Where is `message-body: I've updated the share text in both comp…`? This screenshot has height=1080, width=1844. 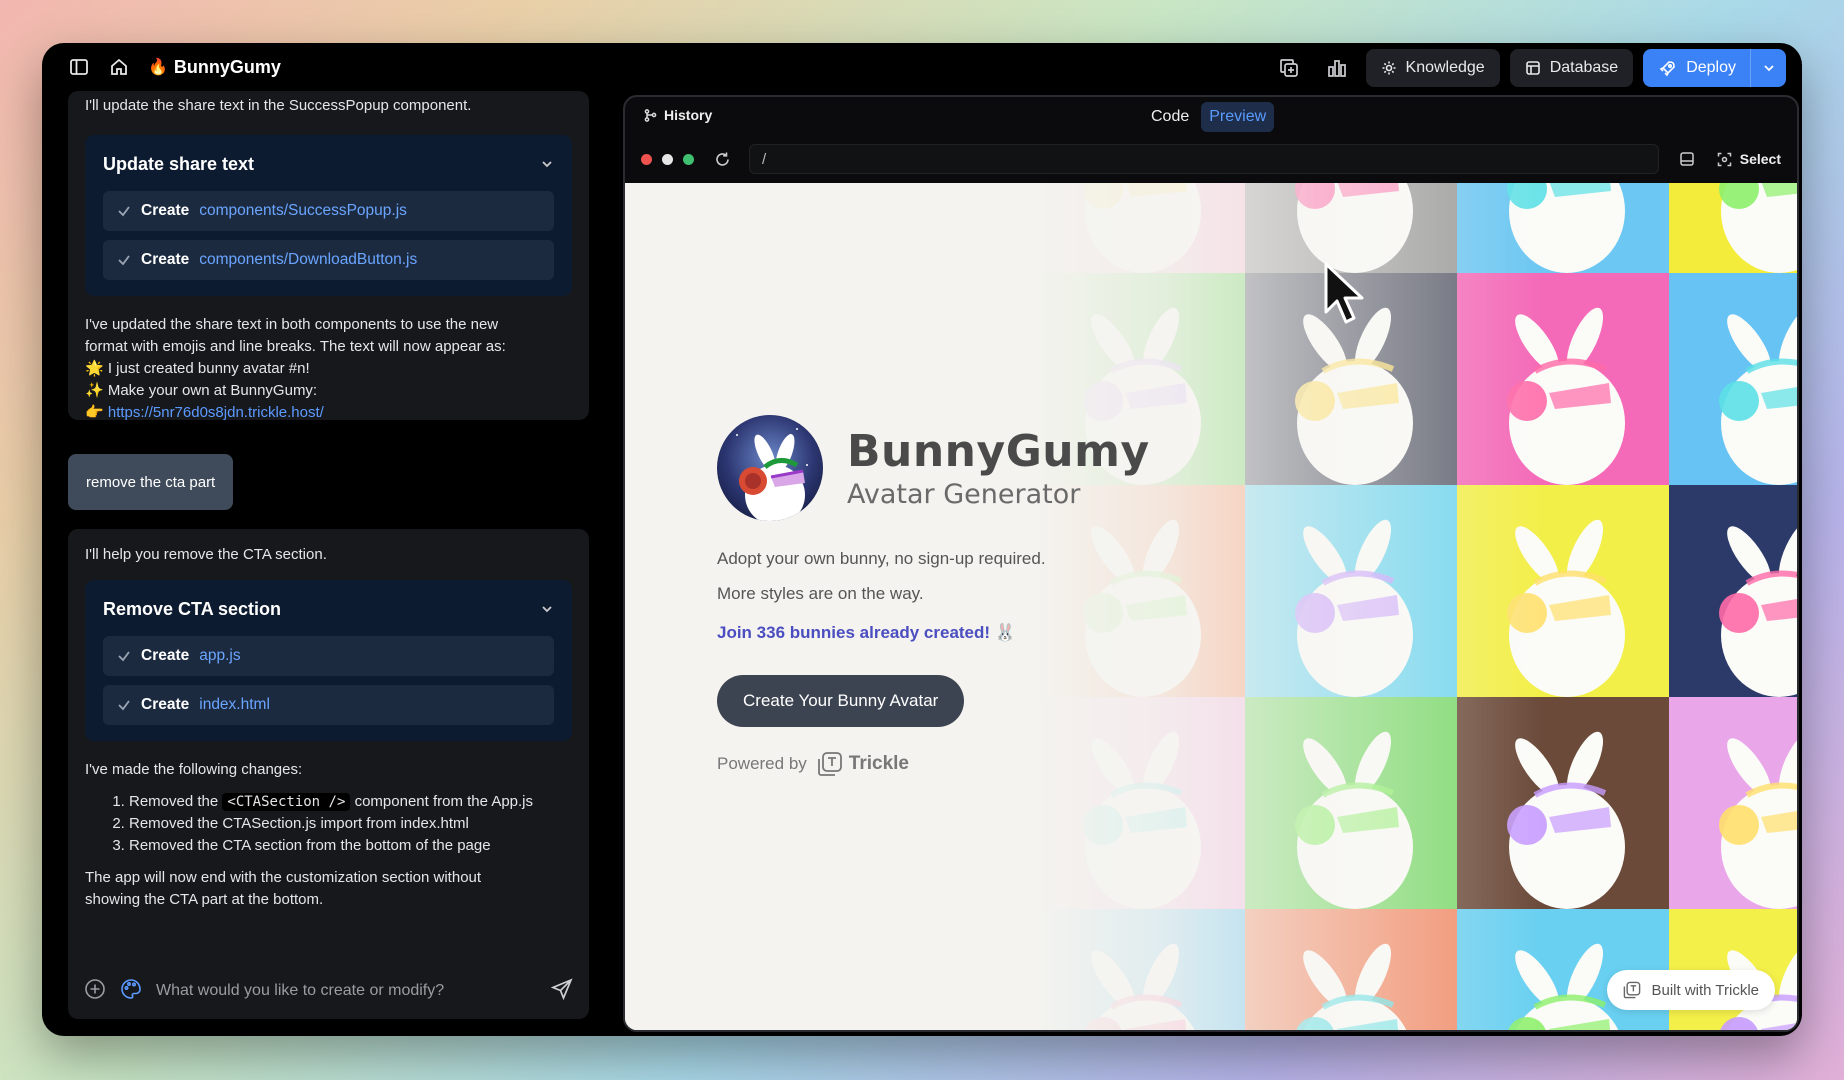 message-body: I've updated the share text in both comp… is located at coordinates (328, 369).